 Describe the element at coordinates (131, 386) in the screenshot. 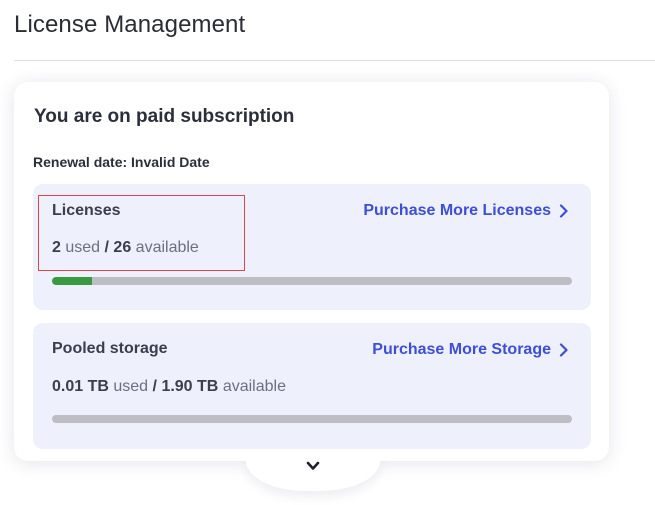

I see `storage-used-label: used` at that location.